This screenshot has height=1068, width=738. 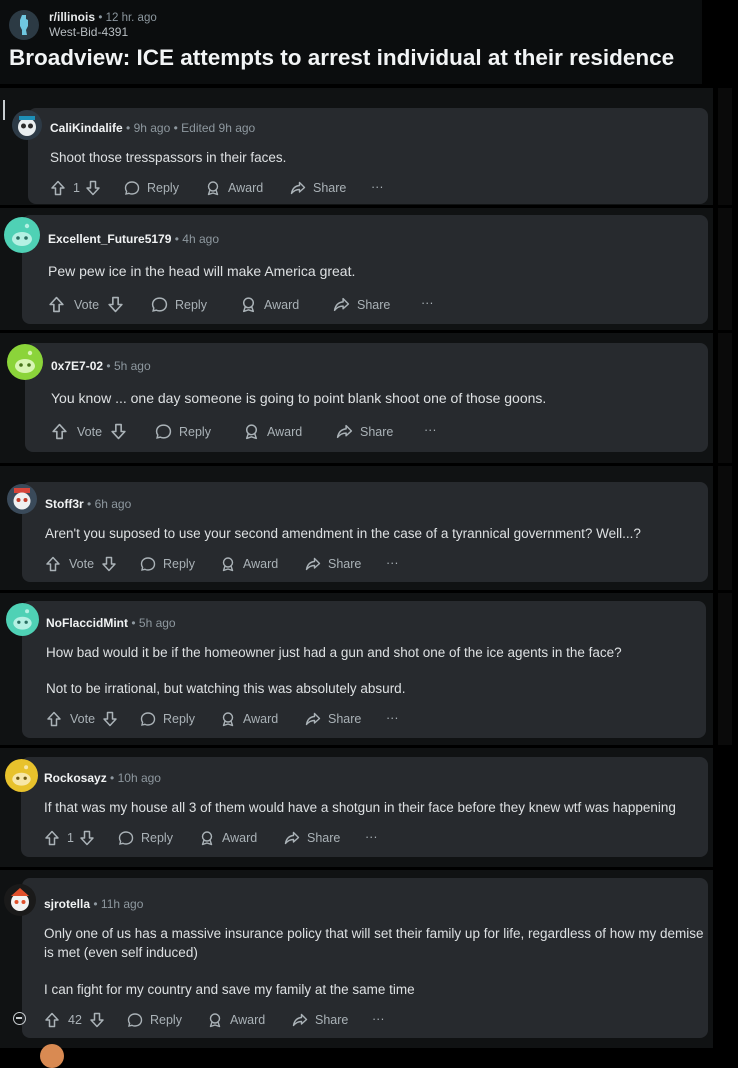 What do you see at coordinates (88, 504) in the screenshot?
I see `comment-meta: Stoff3r • 6h ago` at bounding box center [88, 504].